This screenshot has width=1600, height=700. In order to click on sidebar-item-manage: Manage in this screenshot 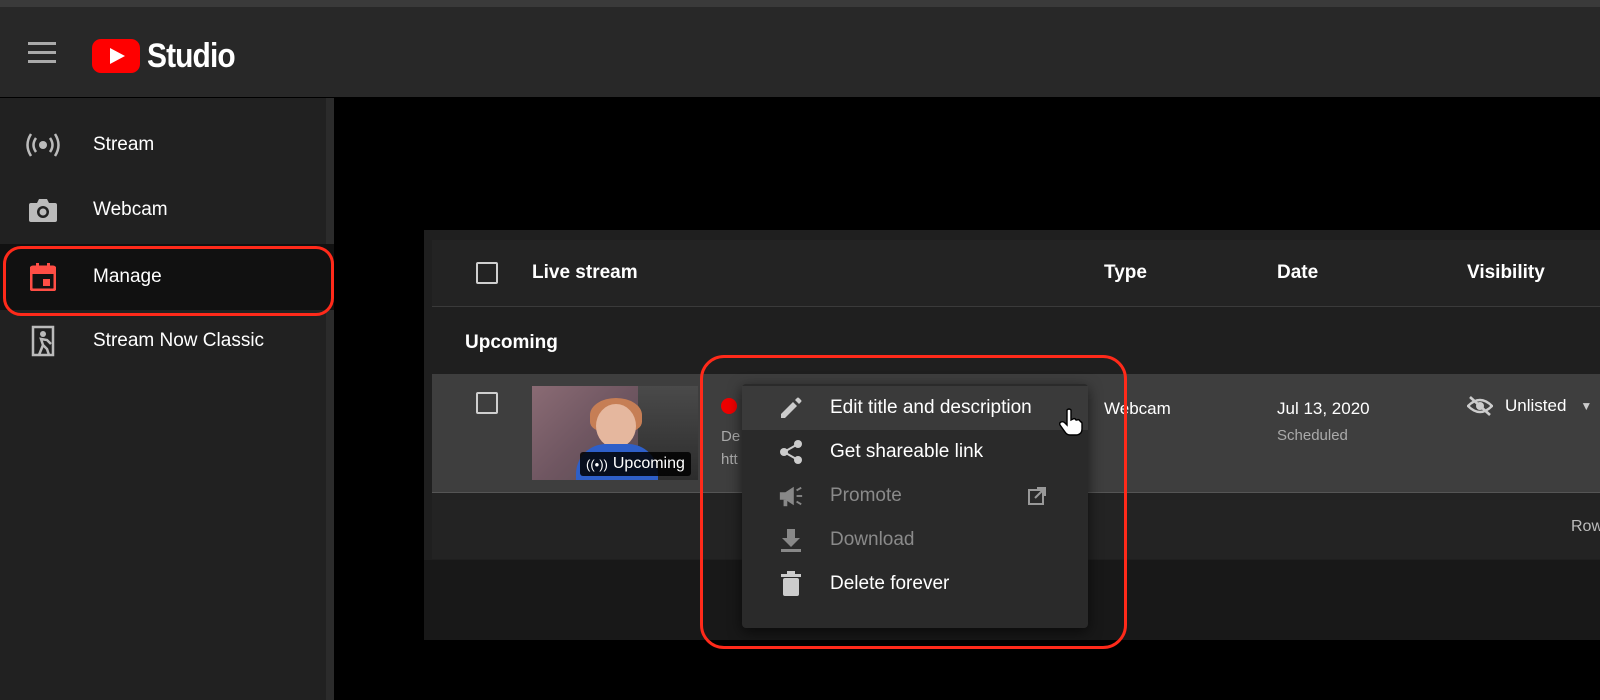, I will do `click(167, 277)`.